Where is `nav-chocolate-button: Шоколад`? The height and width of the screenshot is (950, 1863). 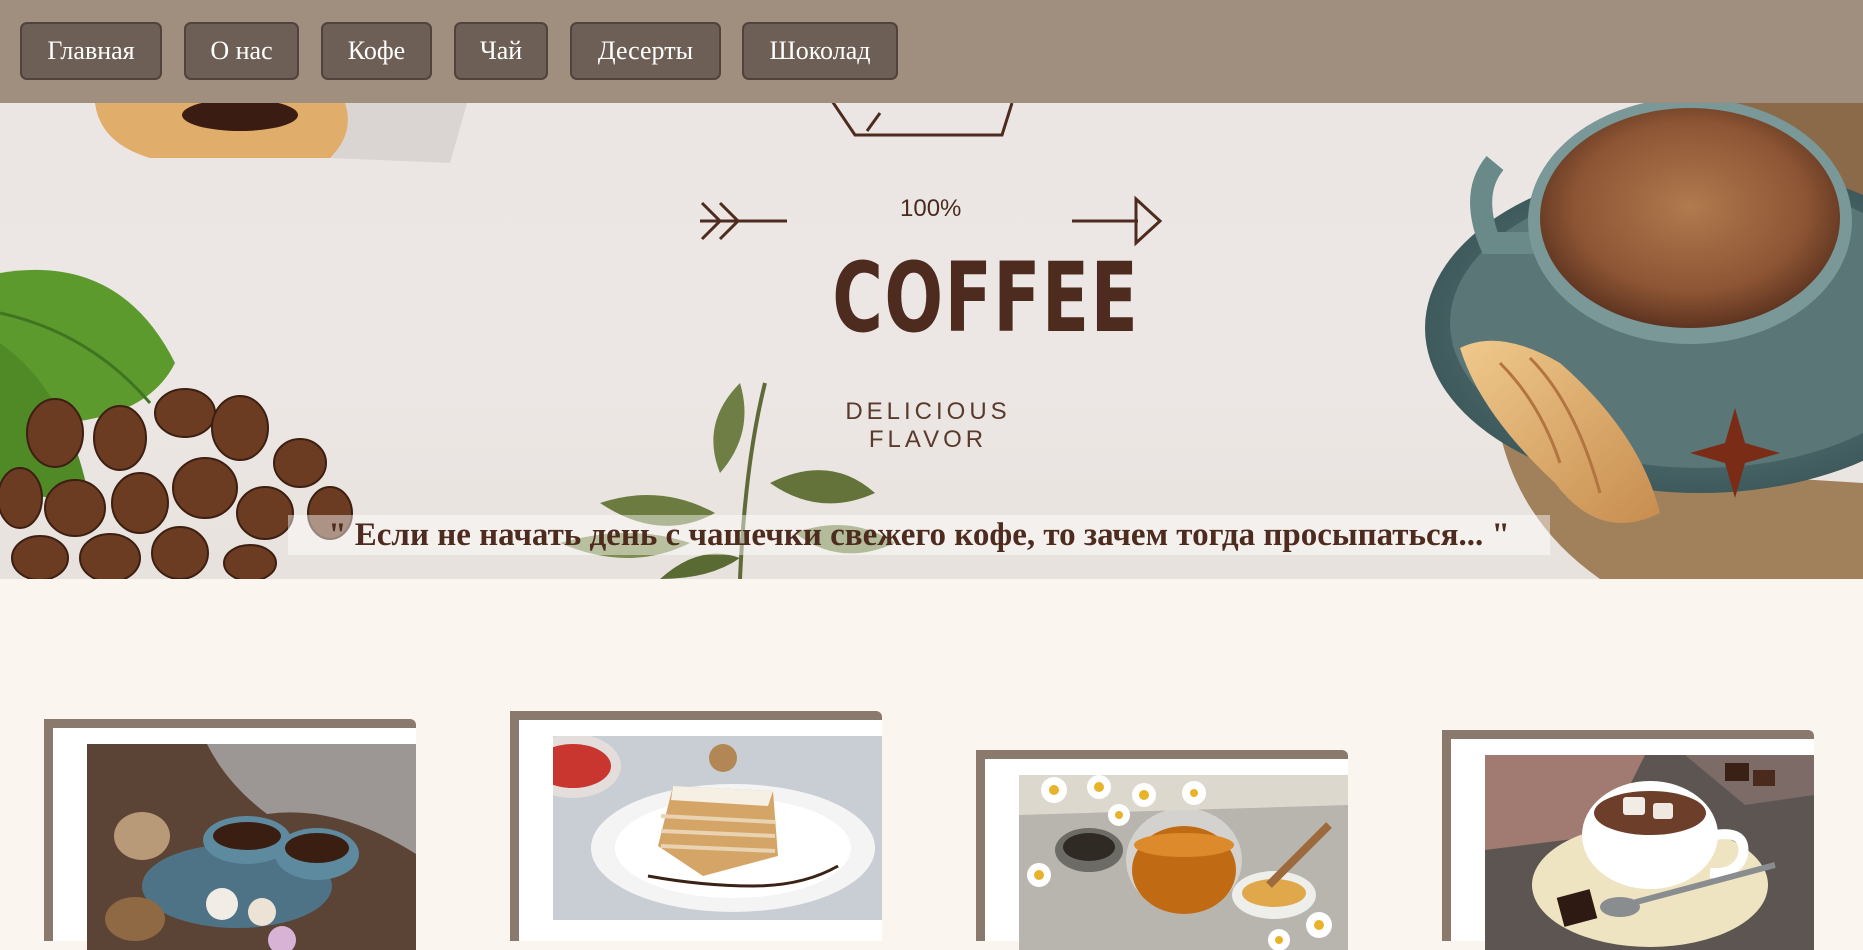
nav-chocolate-button: Шоколад is located at coordinates (820, 51).